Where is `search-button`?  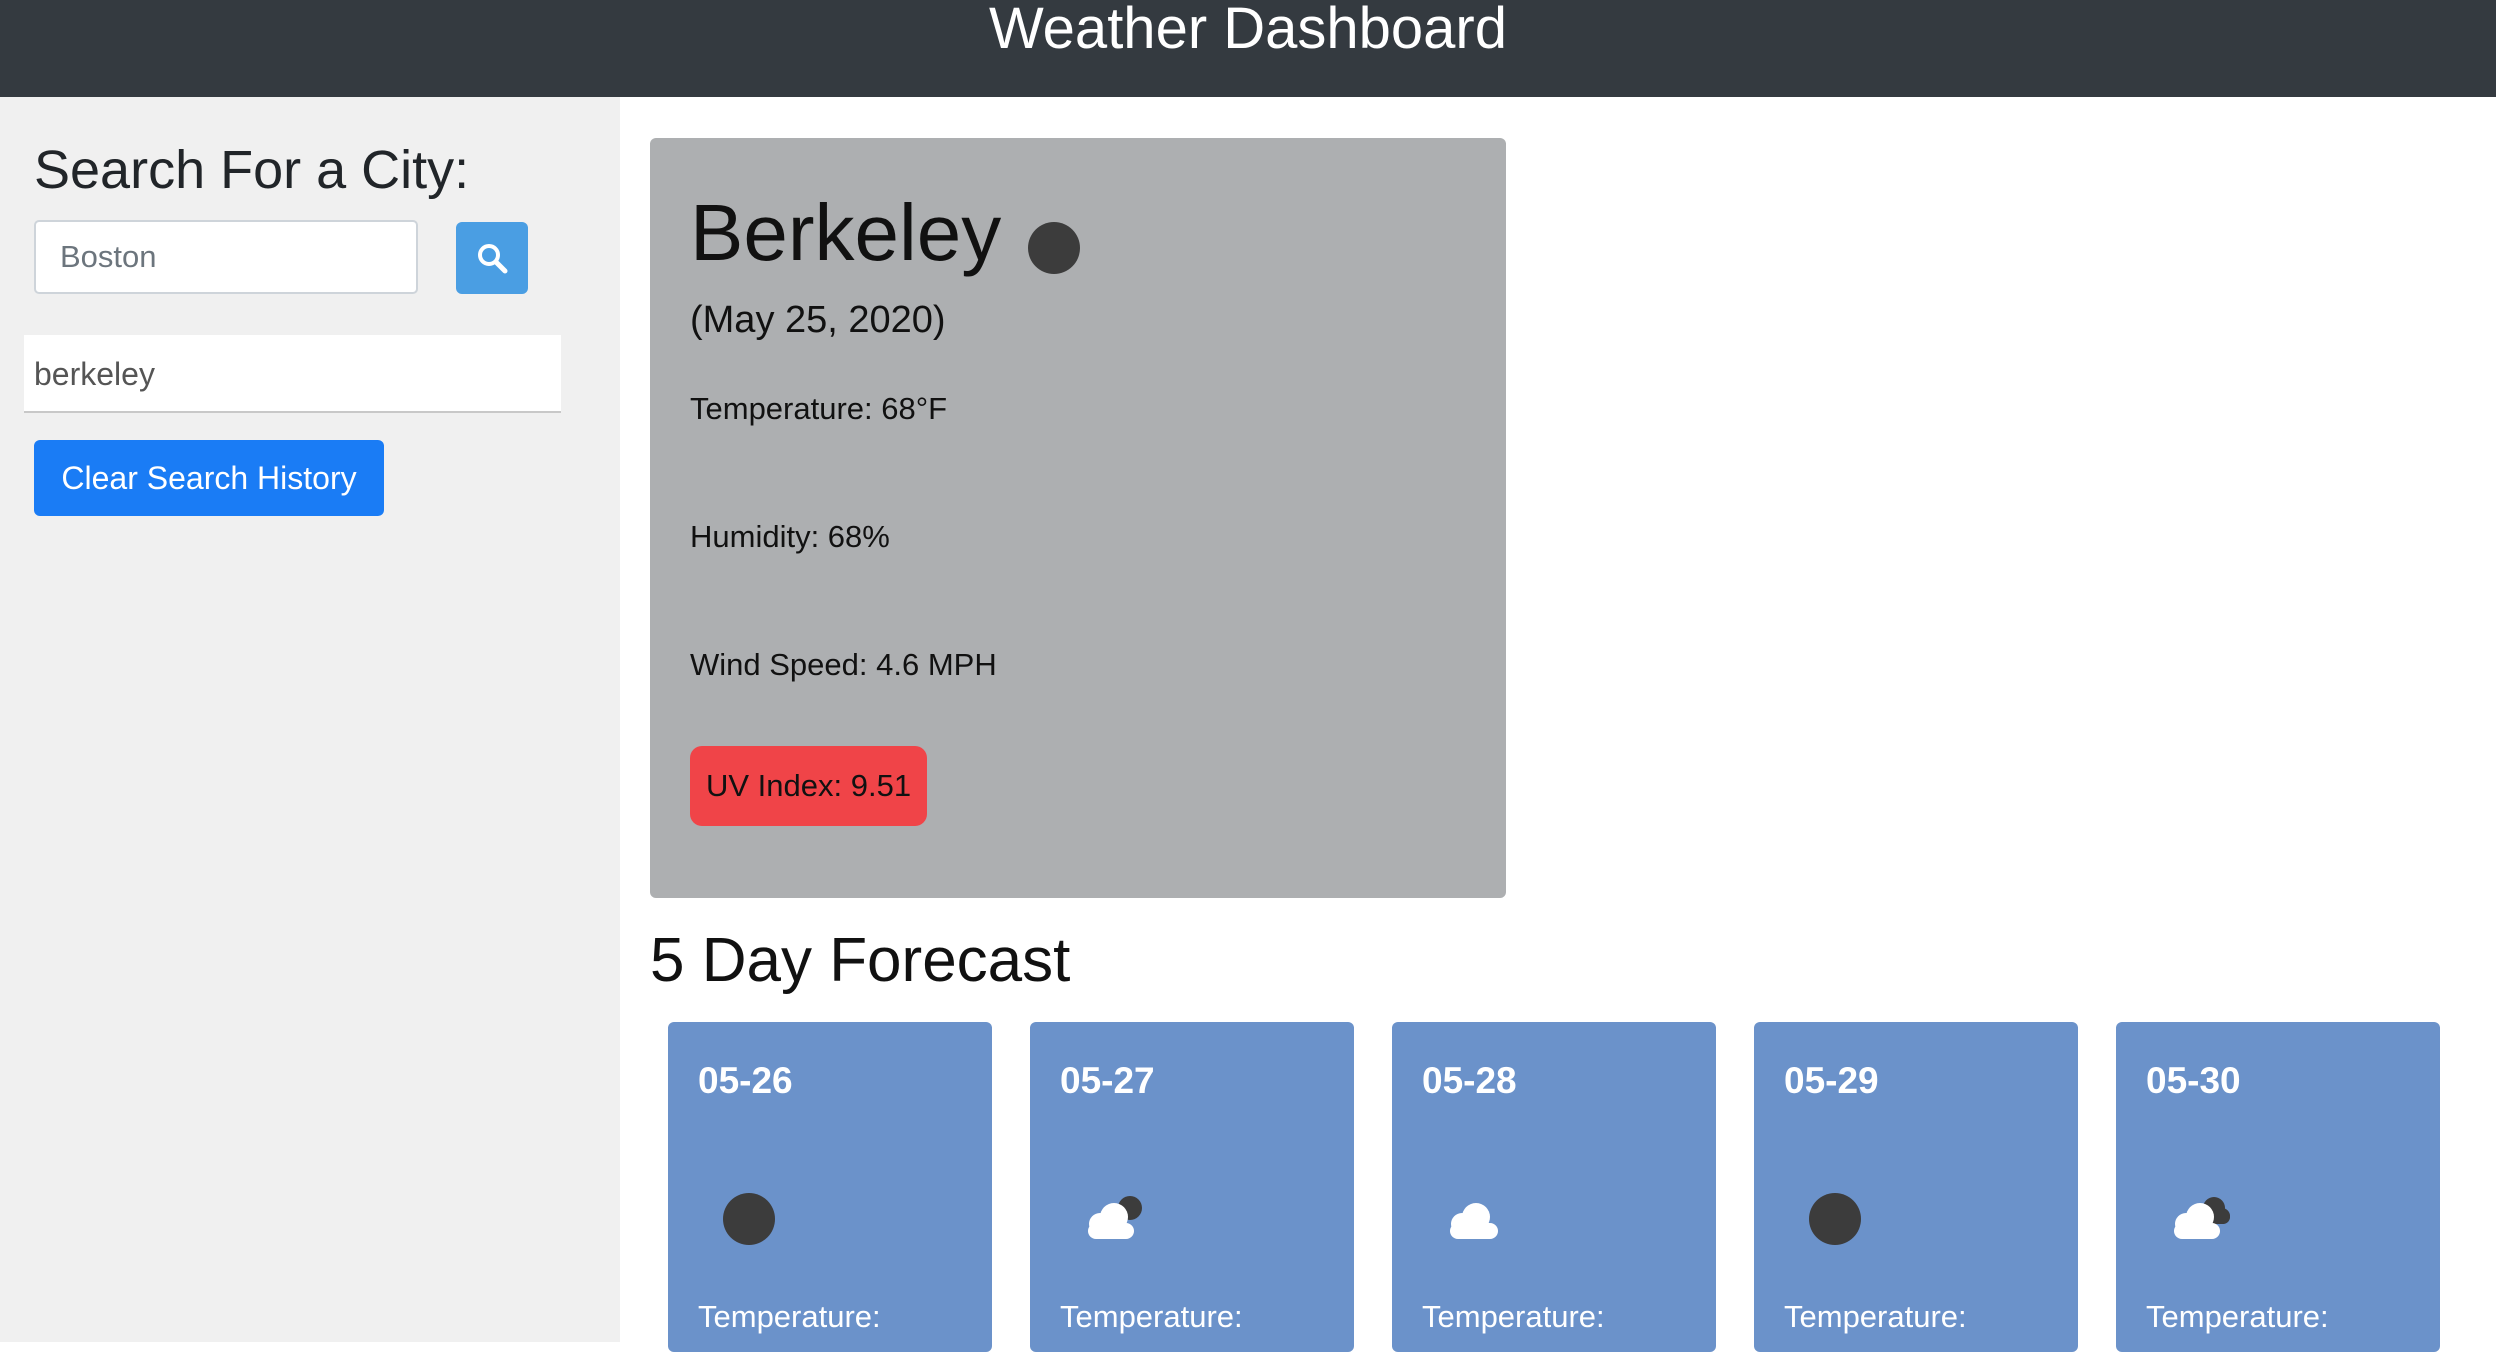 search-button is located at coordinates (492, 258).